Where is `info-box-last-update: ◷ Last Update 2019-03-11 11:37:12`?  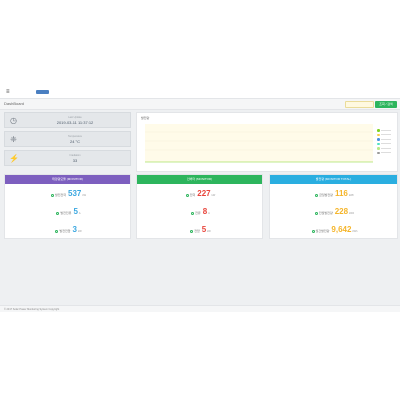
info-box-last-update: ◷ Last Update 2019-03-11 11:37:12 is located at coordinates (67, 120).